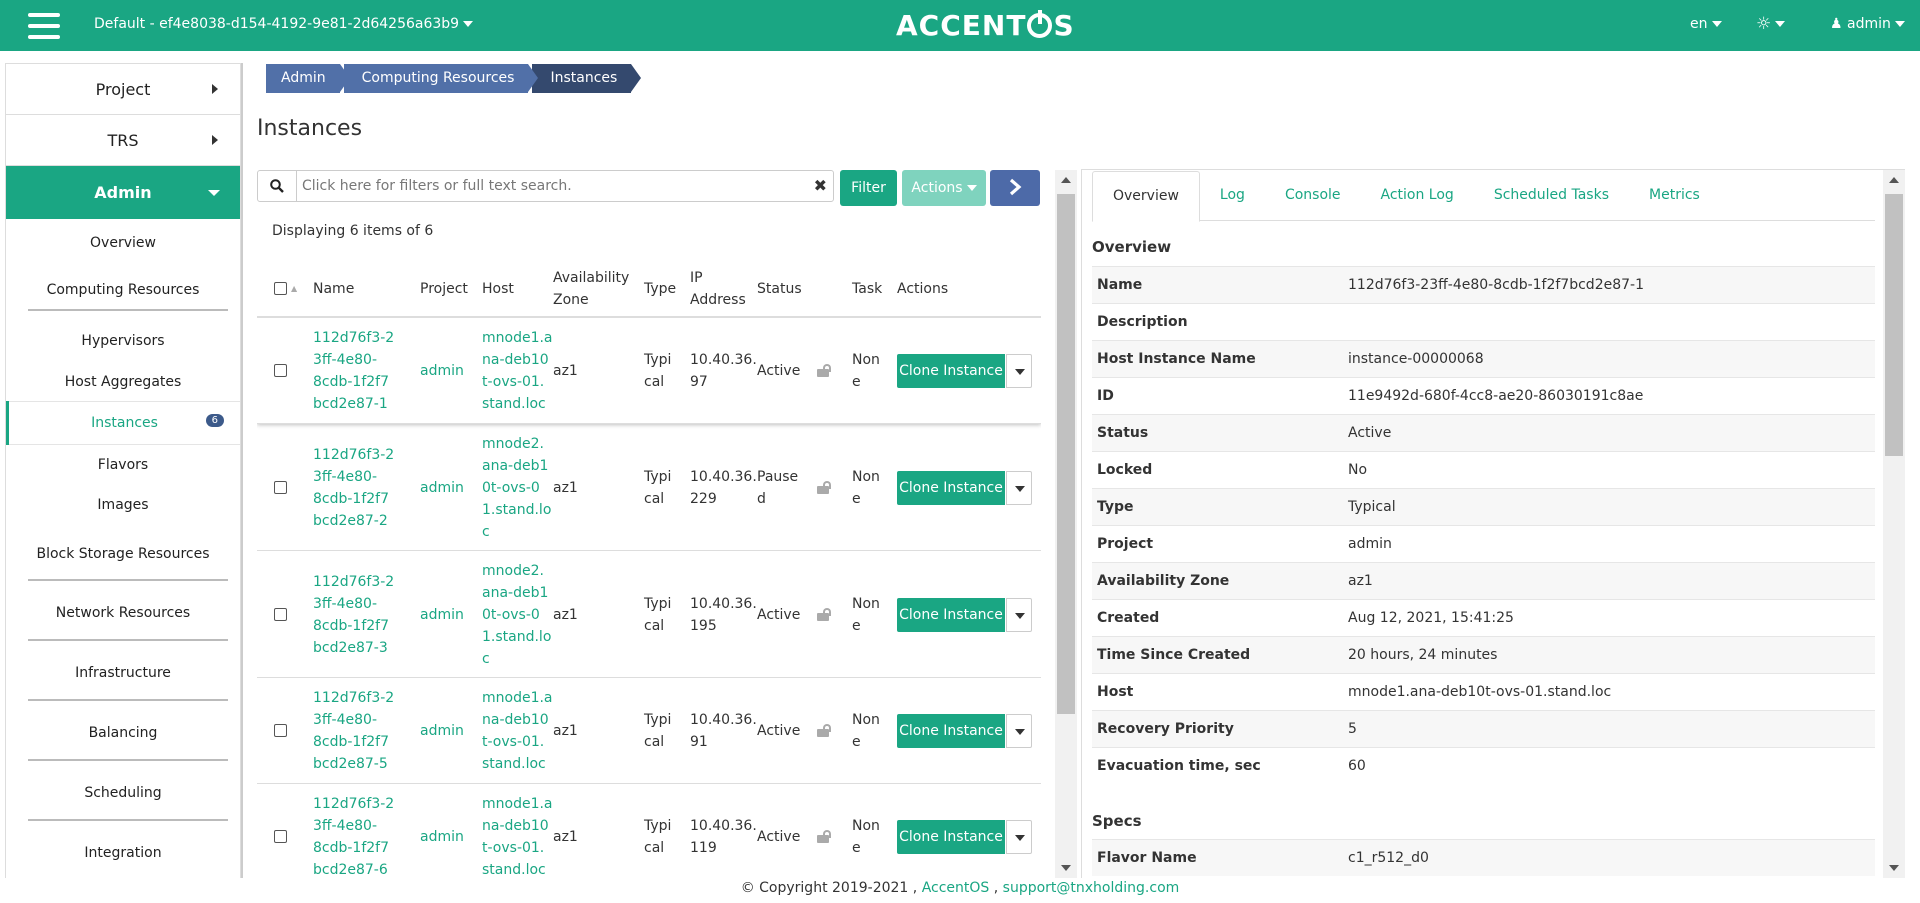 The image size is (1920, 903). What do you see at coordinates (280, 288) in the screenshot?
I see `select-all-checkbox` at bounding box center [280, 288].